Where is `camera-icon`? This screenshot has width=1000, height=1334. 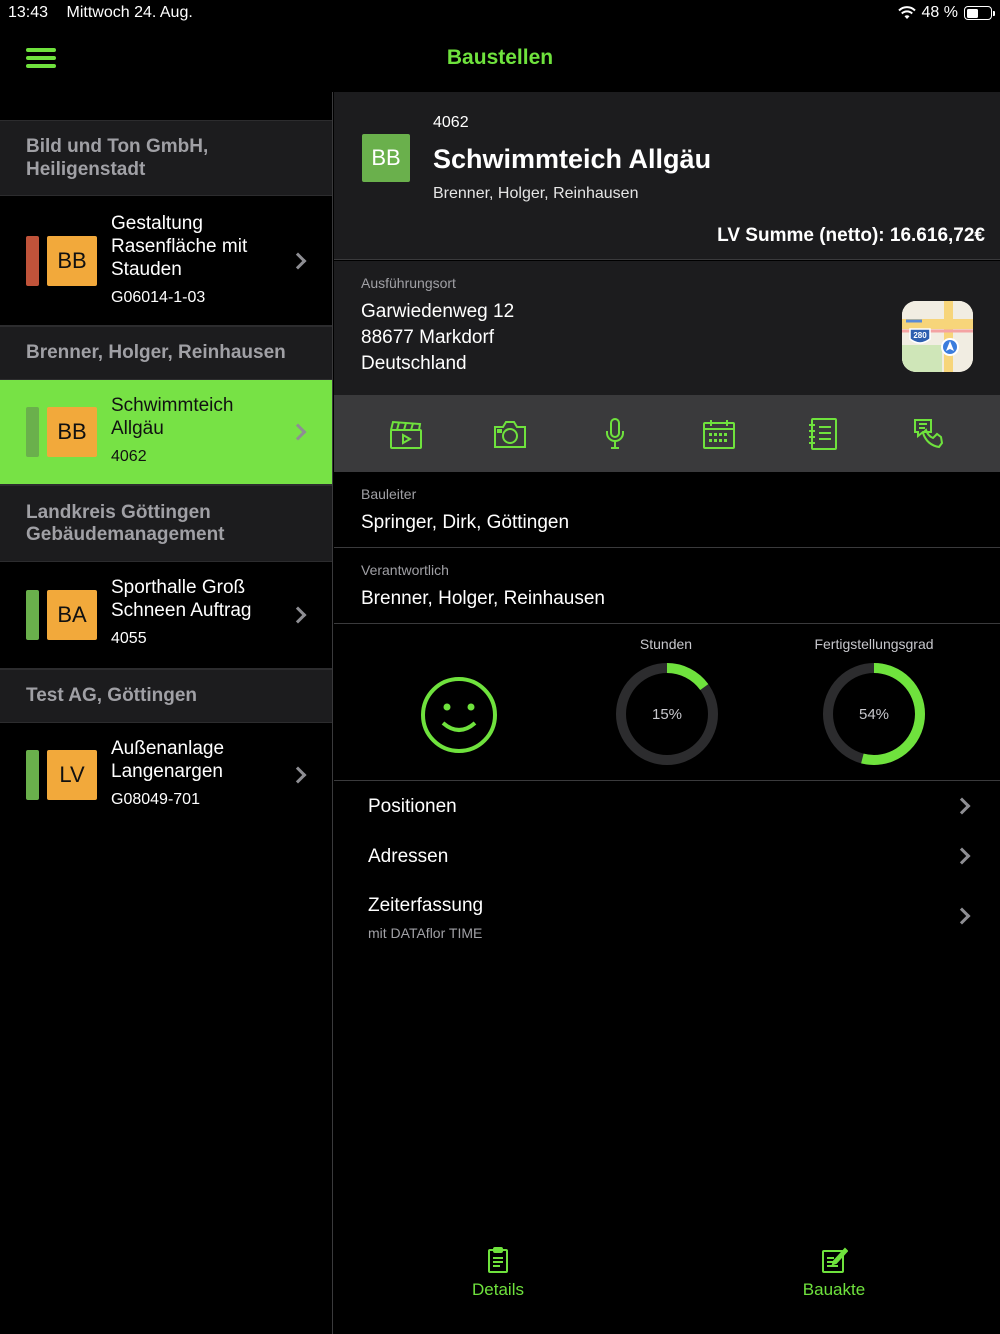 camera-icon is located at coordinates (510, 434).